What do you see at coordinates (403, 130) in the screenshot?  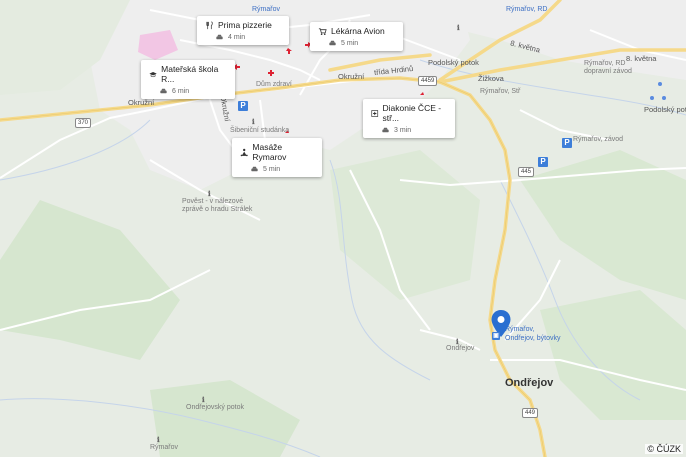 I see `card-time: 3 min` at bounding box center [403, 130].